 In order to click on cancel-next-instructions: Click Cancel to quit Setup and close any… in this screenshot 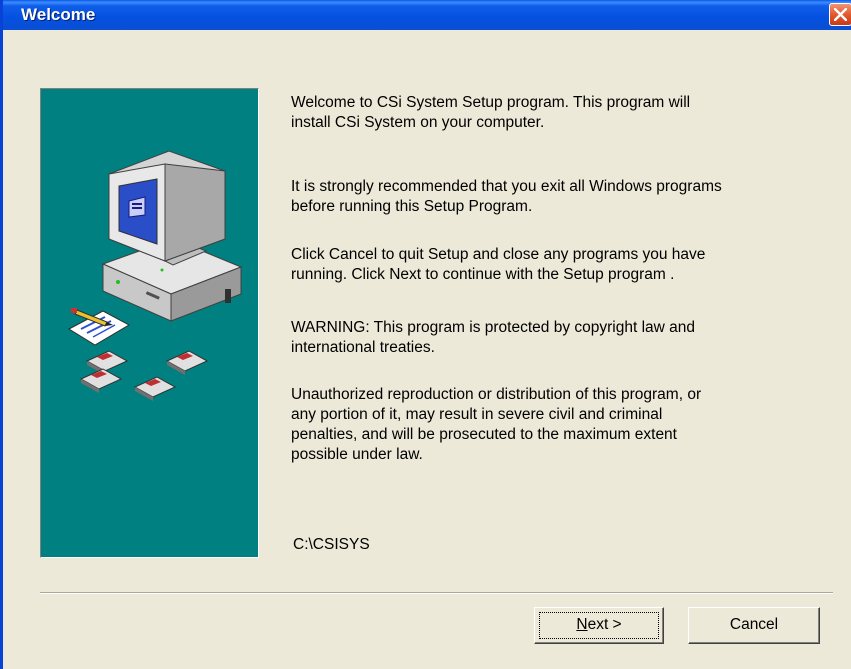, I will do `click(498, 264)`.